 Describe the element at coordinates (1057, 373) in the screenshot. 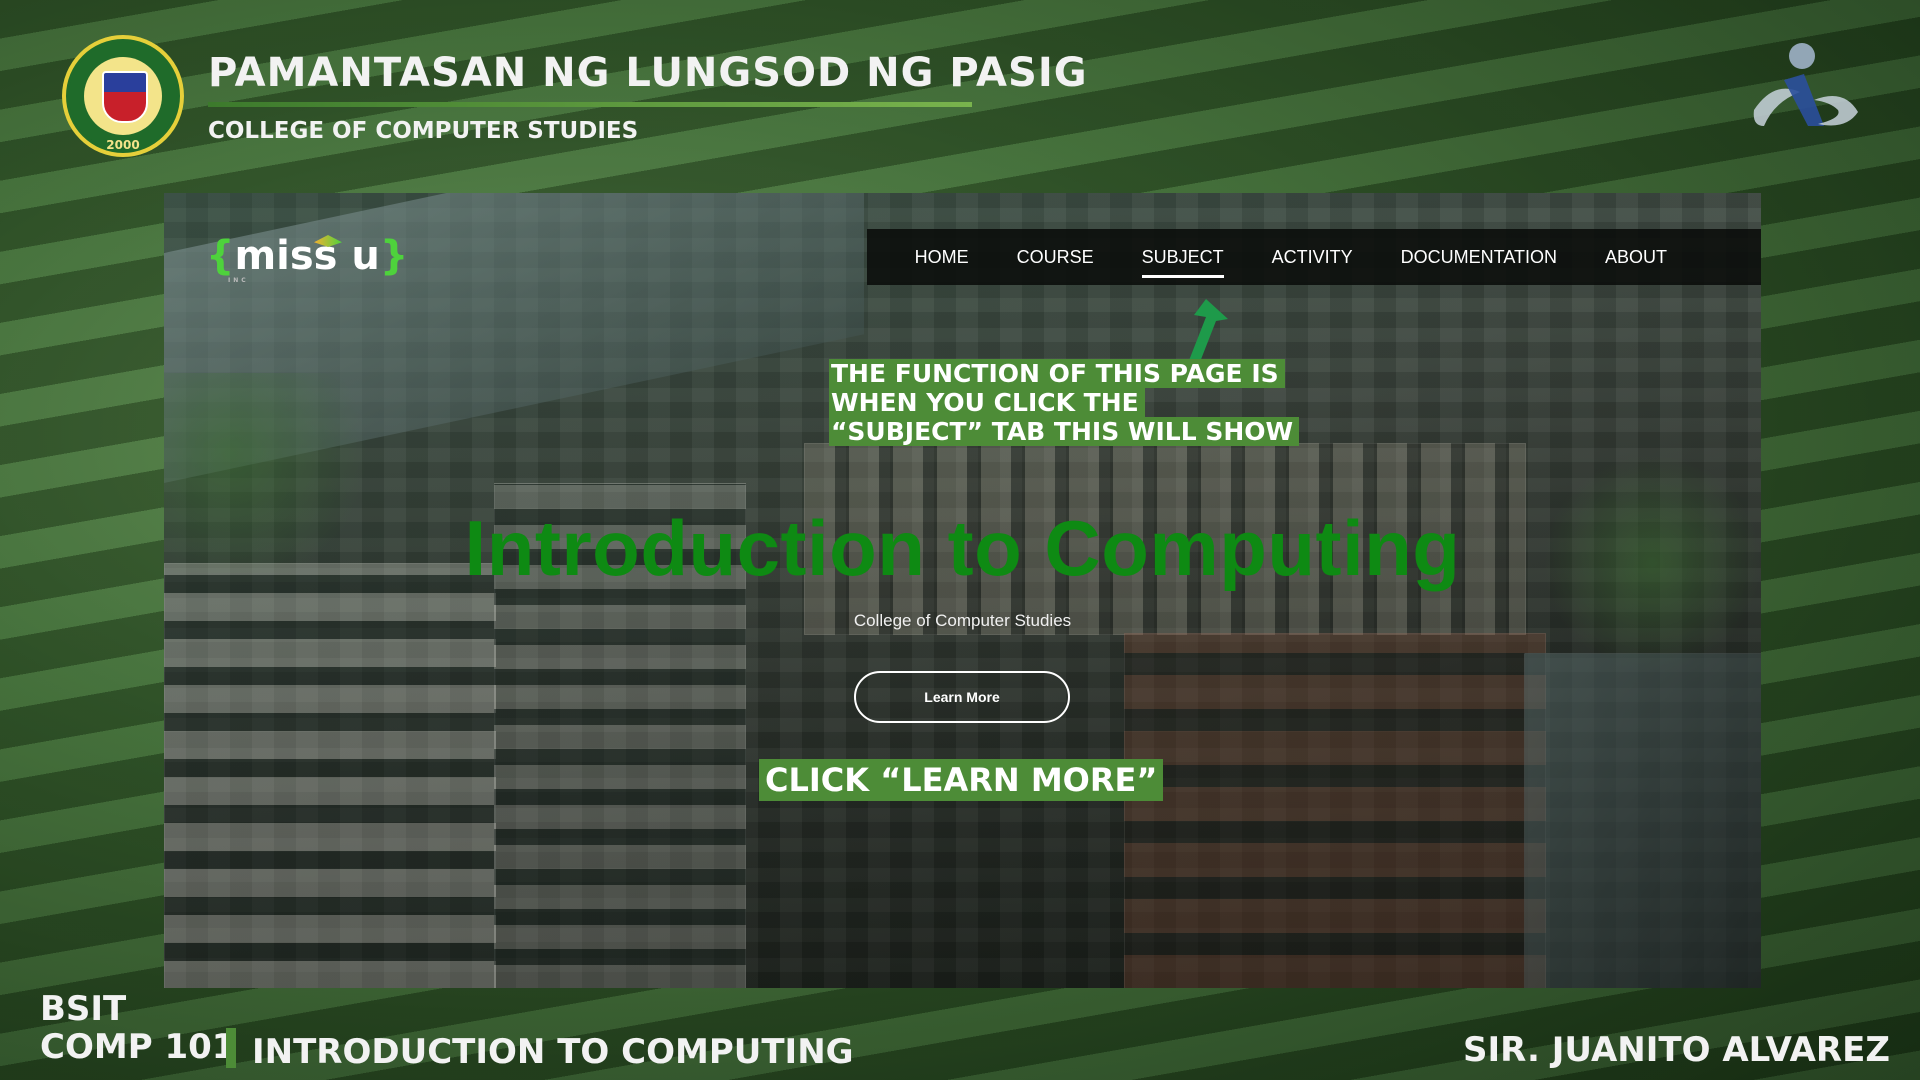

I see `annotation-line-1: THE FUNCTION OF THIS PAGE IS` at that location.